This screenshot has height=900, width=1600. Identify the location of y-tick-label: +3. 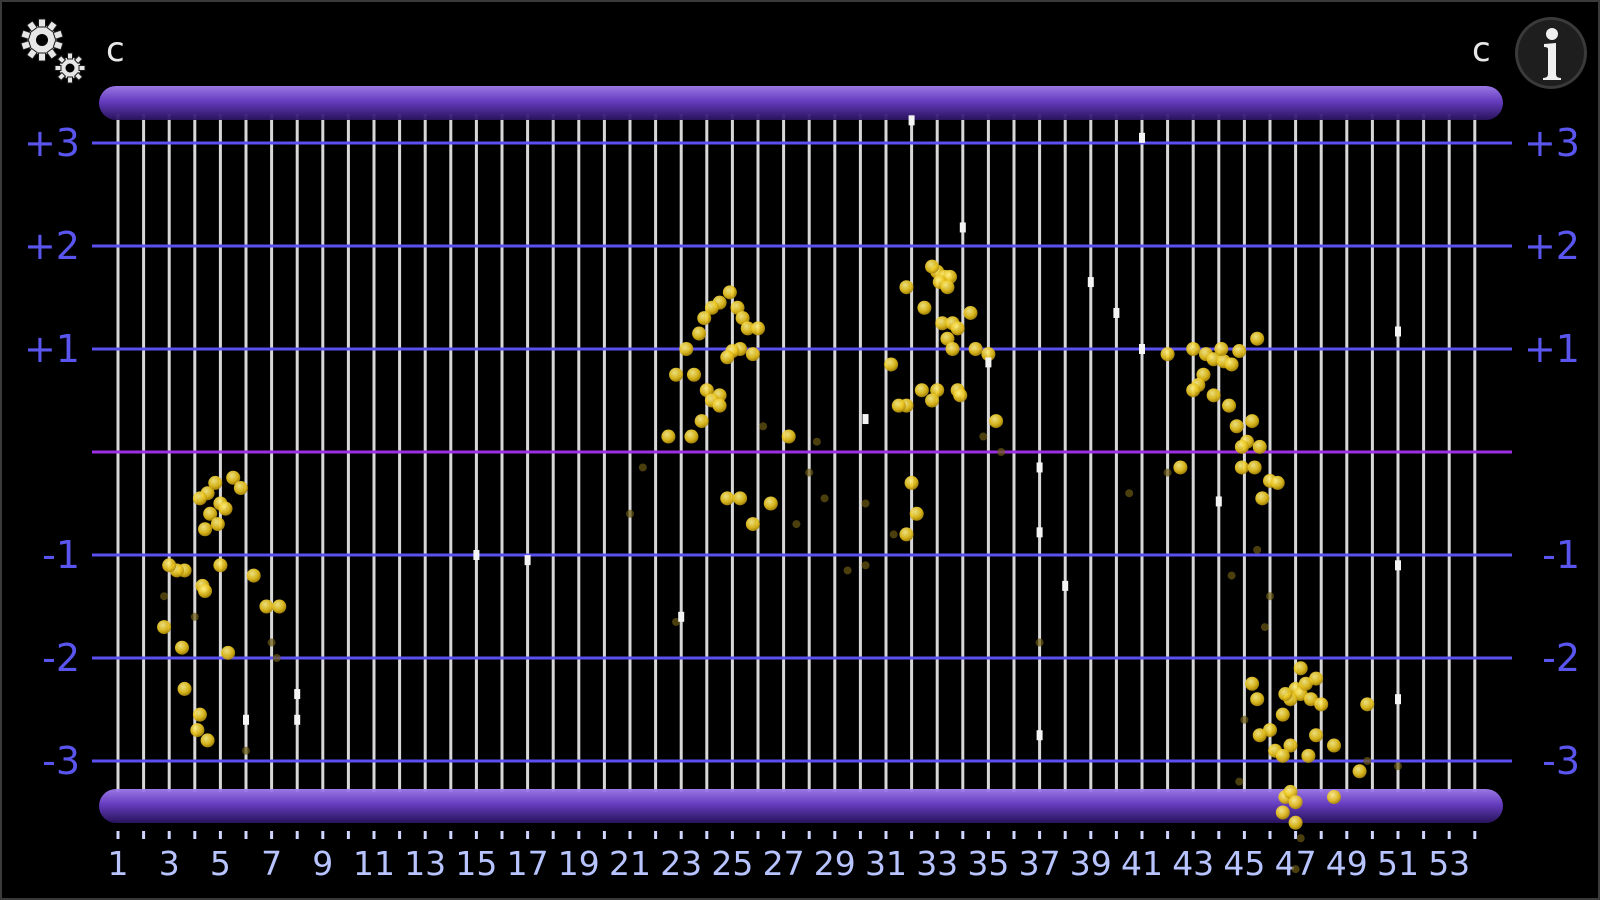
(1552, 143).